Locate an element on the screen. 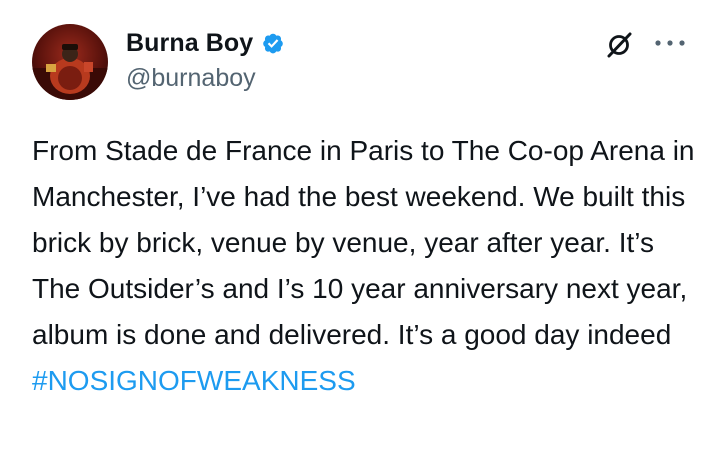  avatar-image is located at coordinates (70, 62).